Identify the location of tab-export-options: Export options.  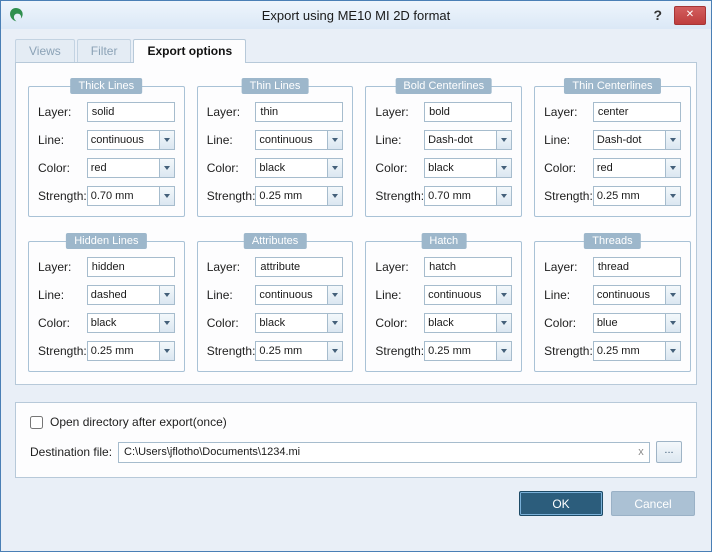
(190, 51).